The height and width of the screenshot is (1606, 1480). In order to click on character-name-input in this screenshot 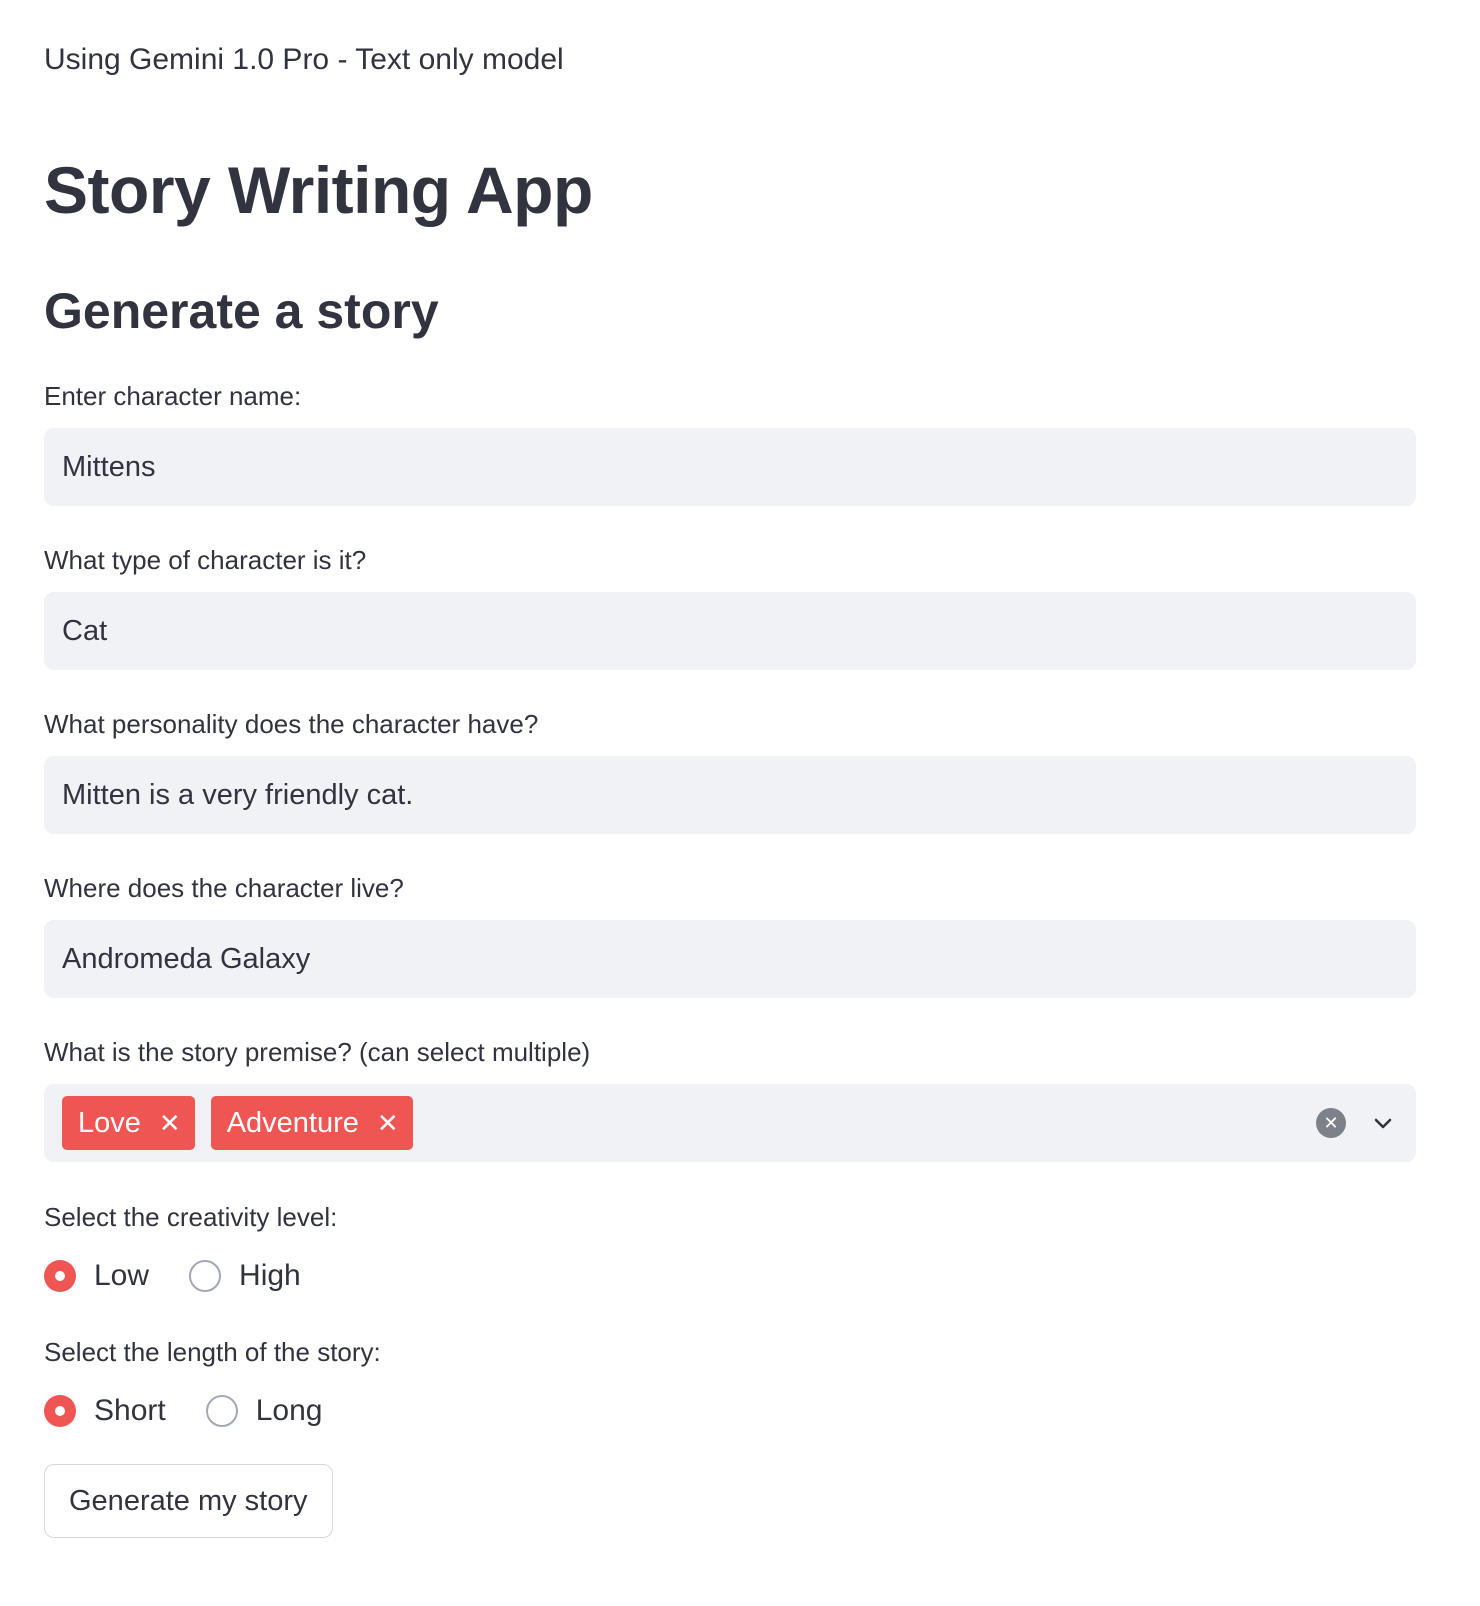, I will do `click(730, 467)`.